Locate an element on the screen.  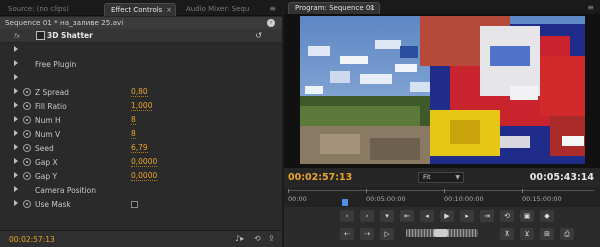
property-row-num-v: Num V 8 is located at coordinates (141, 134).